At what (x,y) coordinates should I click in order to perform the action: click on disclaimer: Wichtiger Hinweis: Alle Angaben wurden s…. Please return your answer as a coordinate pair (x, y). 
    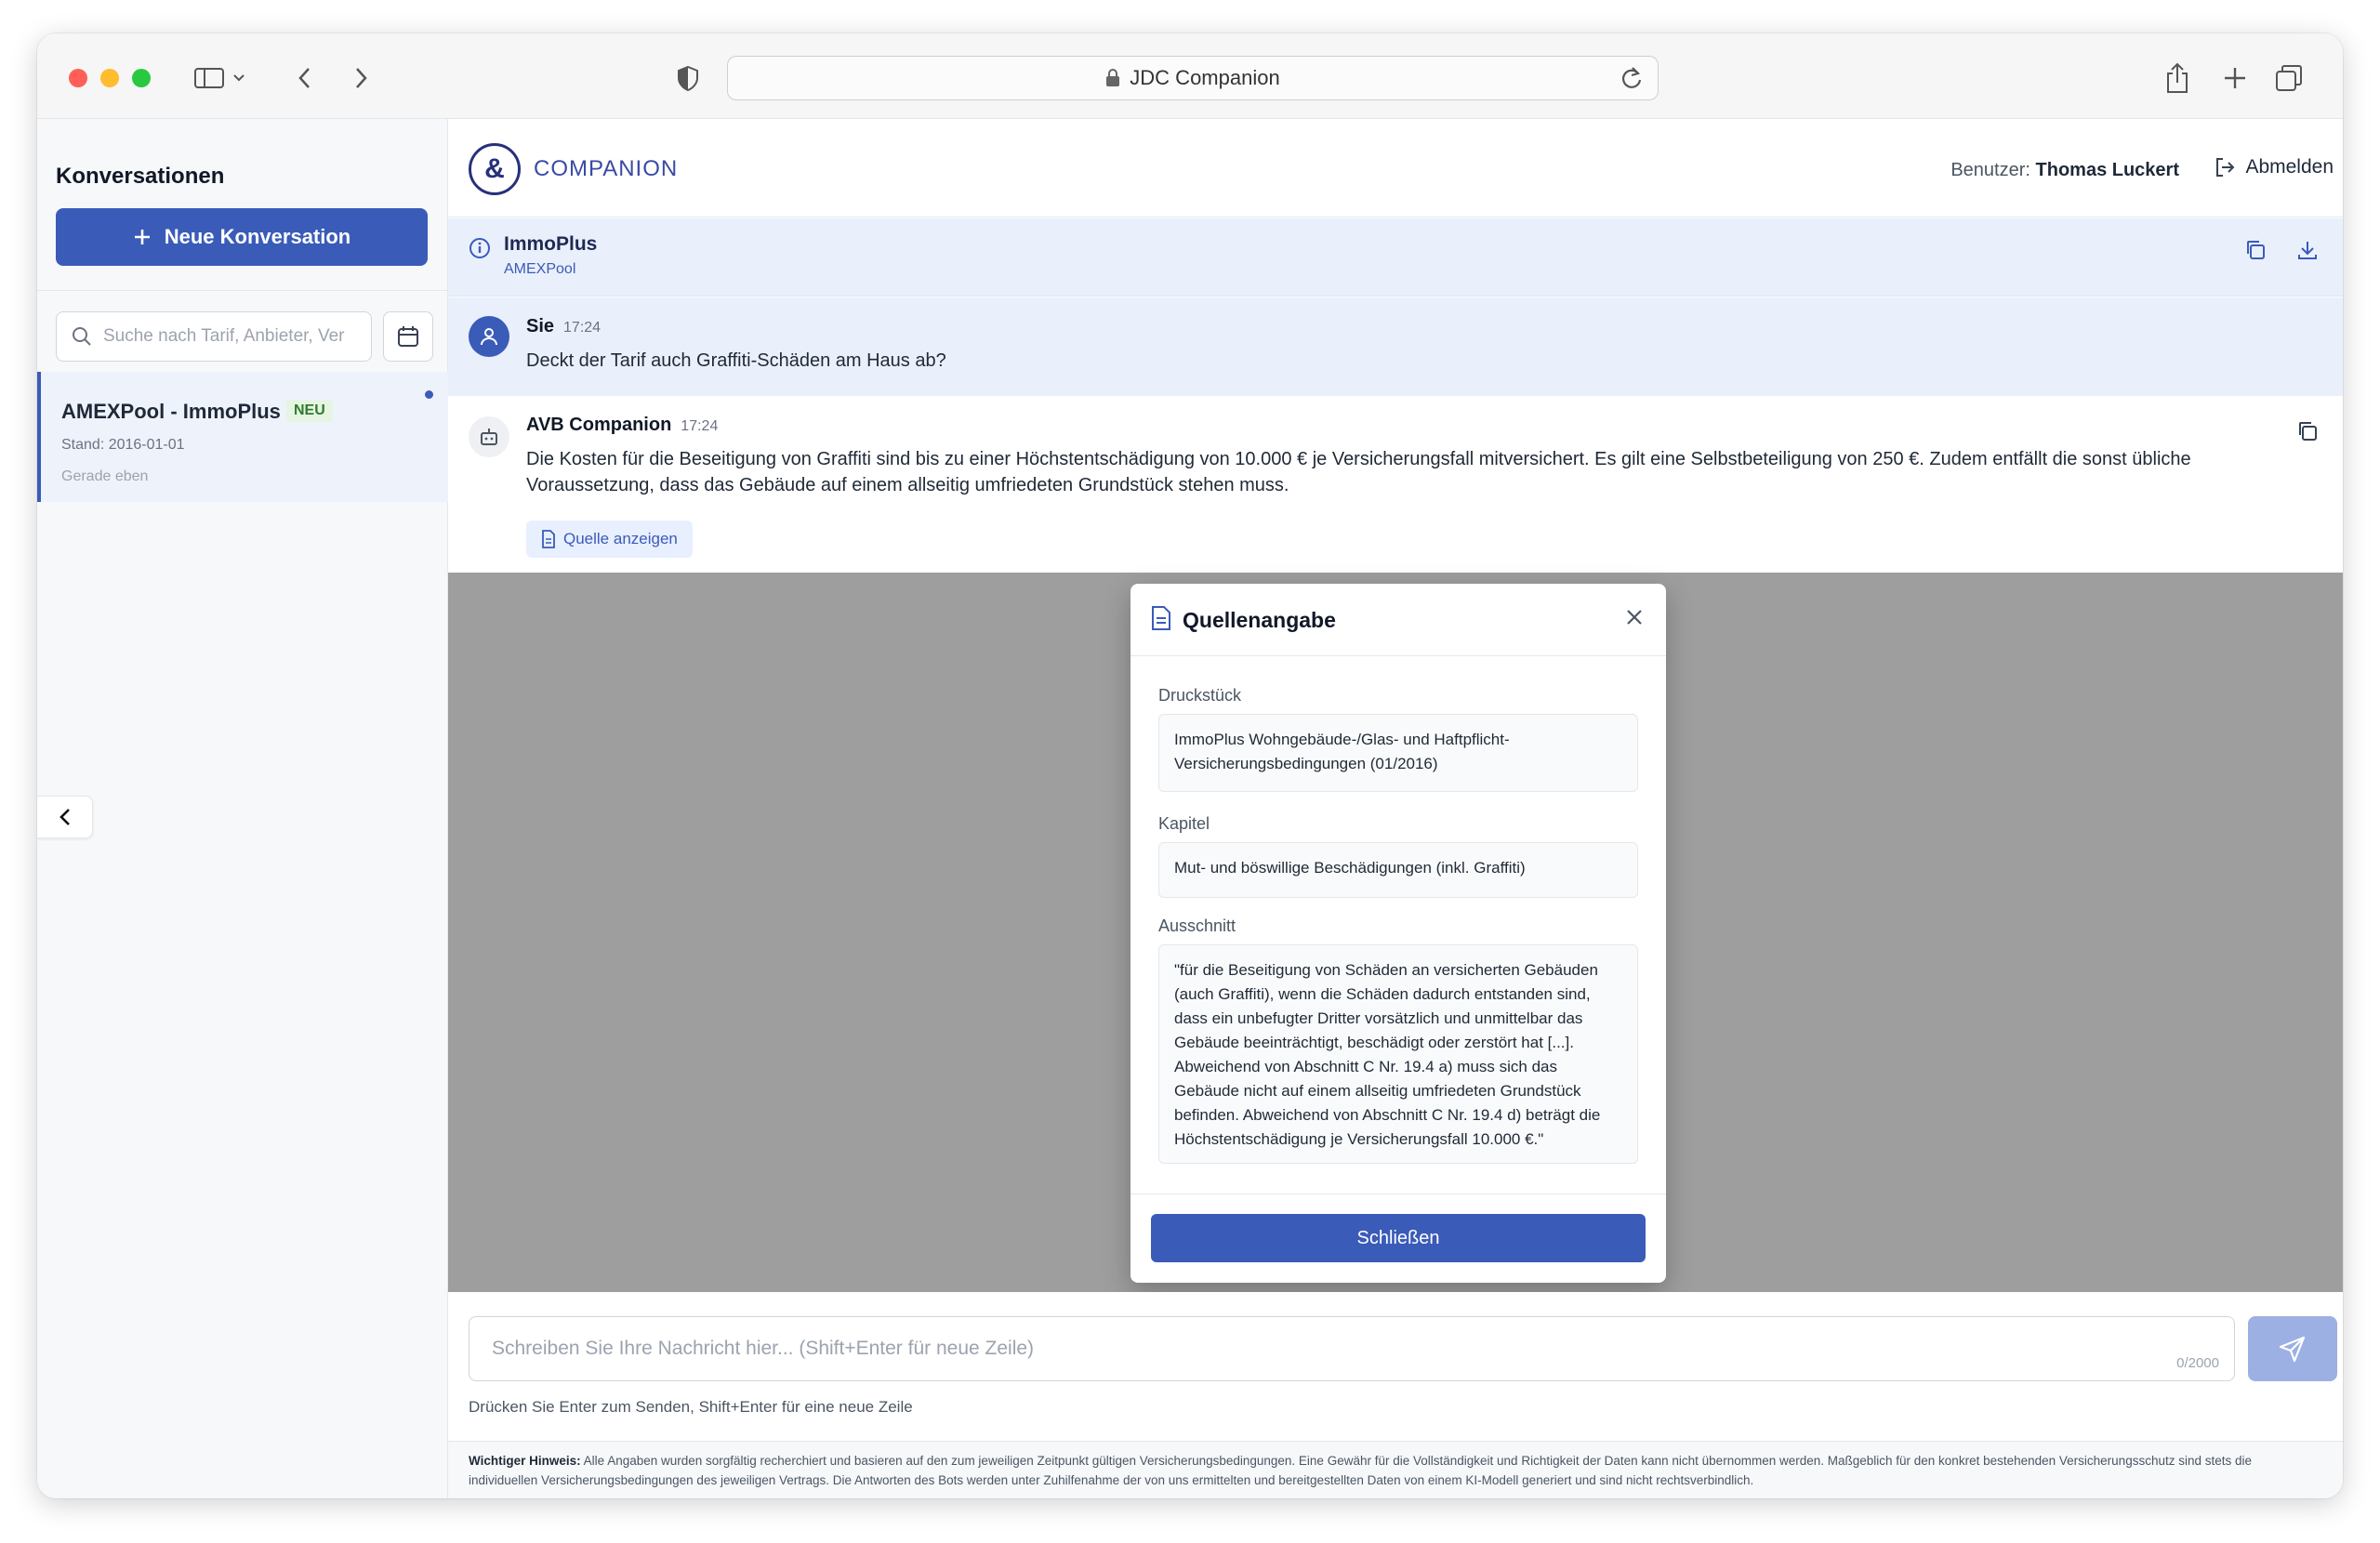
    Looking at the image, I should click on (1395, 1469).